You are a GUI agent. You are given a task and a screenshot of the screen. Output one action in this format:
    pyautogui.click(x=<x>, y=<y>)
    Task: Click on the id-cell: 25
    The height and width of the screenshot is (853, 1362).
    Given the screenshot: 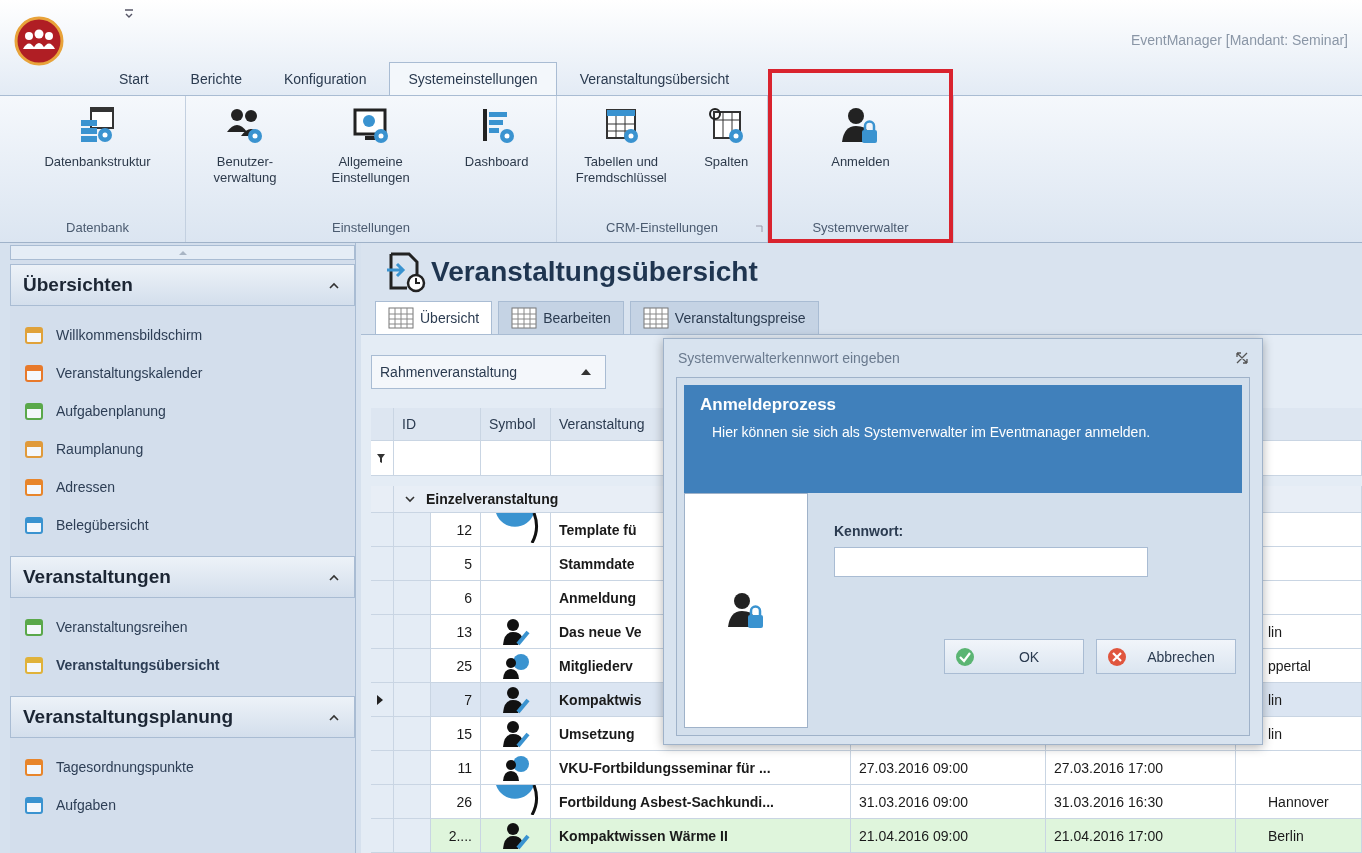 What is the action you would take?
    pyautogui.click(x=464, y=665)
    